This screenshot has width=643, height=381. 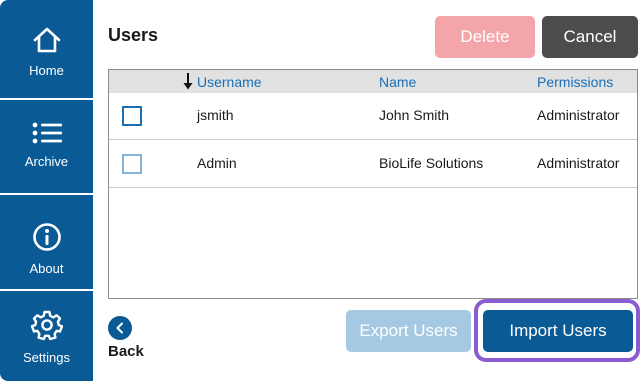 I want to click on sidebar: Home Archive About Settings, so click(x=46, y=190).